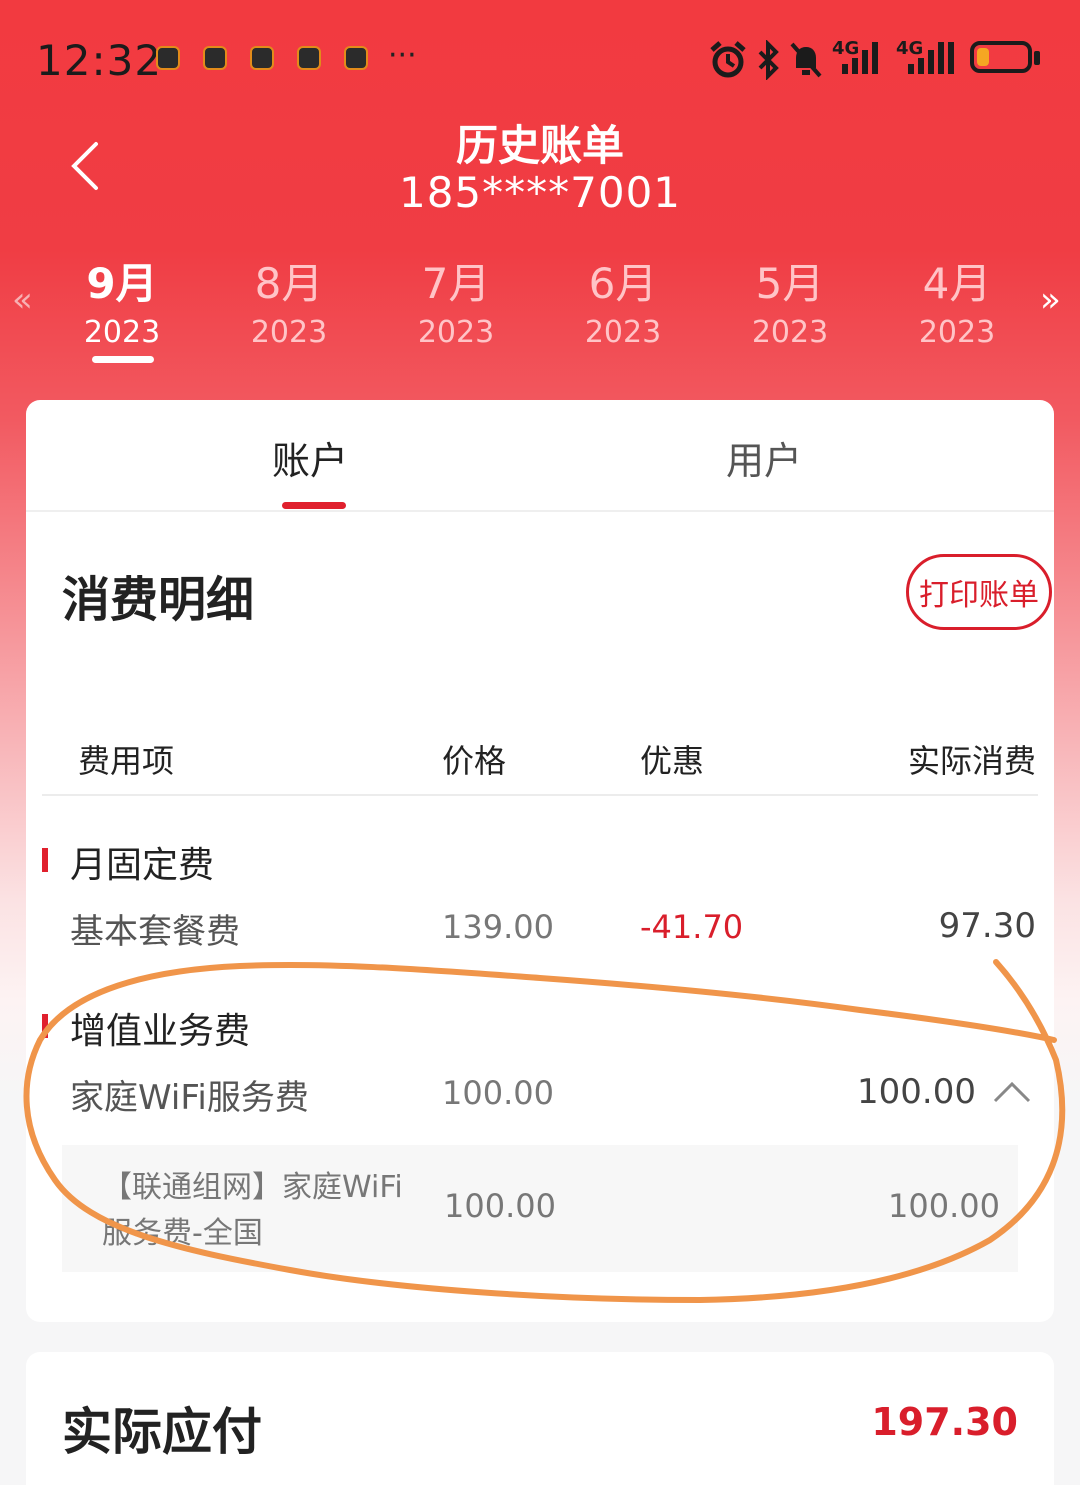 The height and width of the screenshot is (1512, 1080). I want to click on category-monthly-fixed: 月固定费, so click(142, 865).